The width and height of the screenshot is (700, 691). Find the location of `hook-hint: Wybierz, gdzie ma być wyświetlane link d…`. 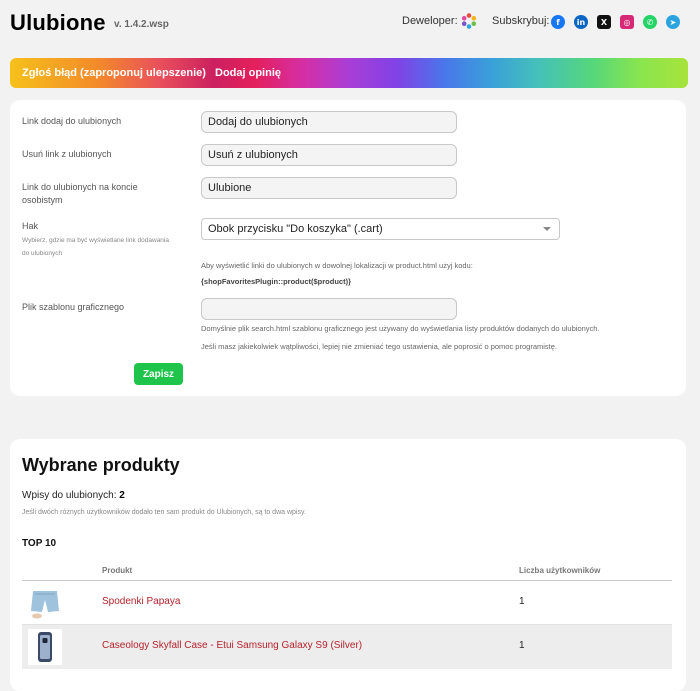

hook-hint: Wybierz, gdzie ma być wyświetlane link d… is located at coordinates (95, 247).